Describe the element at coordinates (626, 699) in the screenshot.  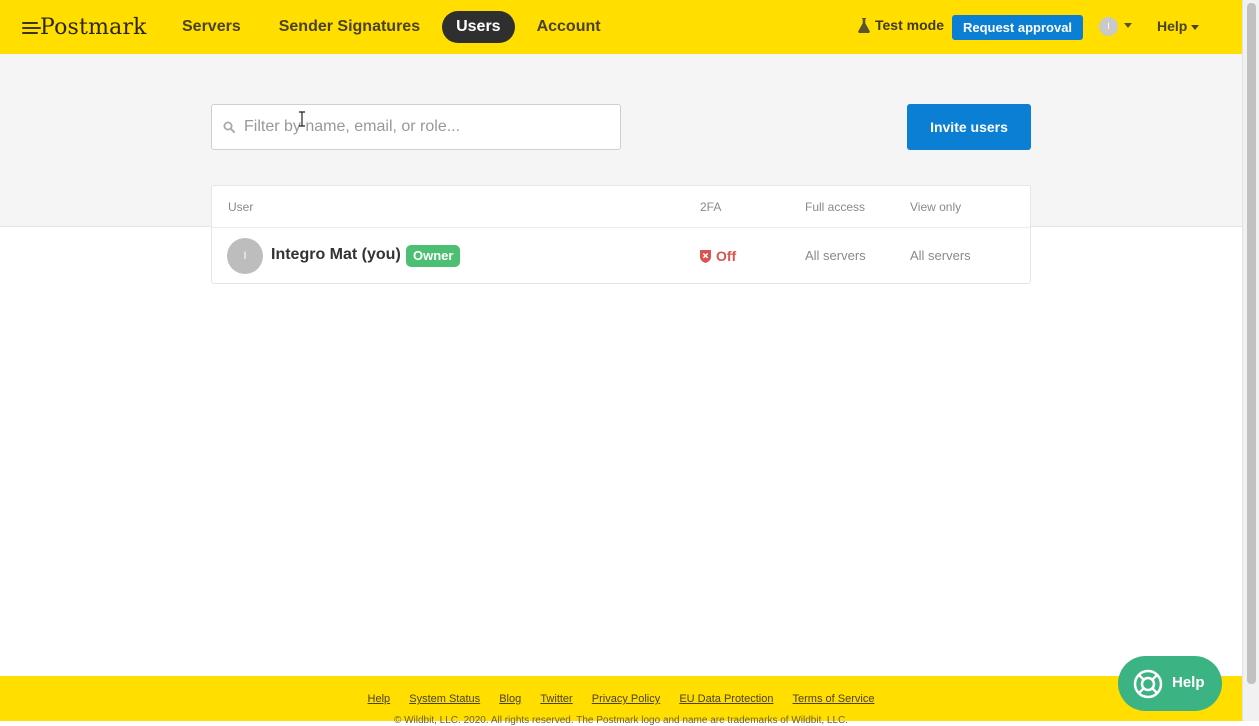
I see `footer-link-privacy-policy: Privacy Policy` at that location.